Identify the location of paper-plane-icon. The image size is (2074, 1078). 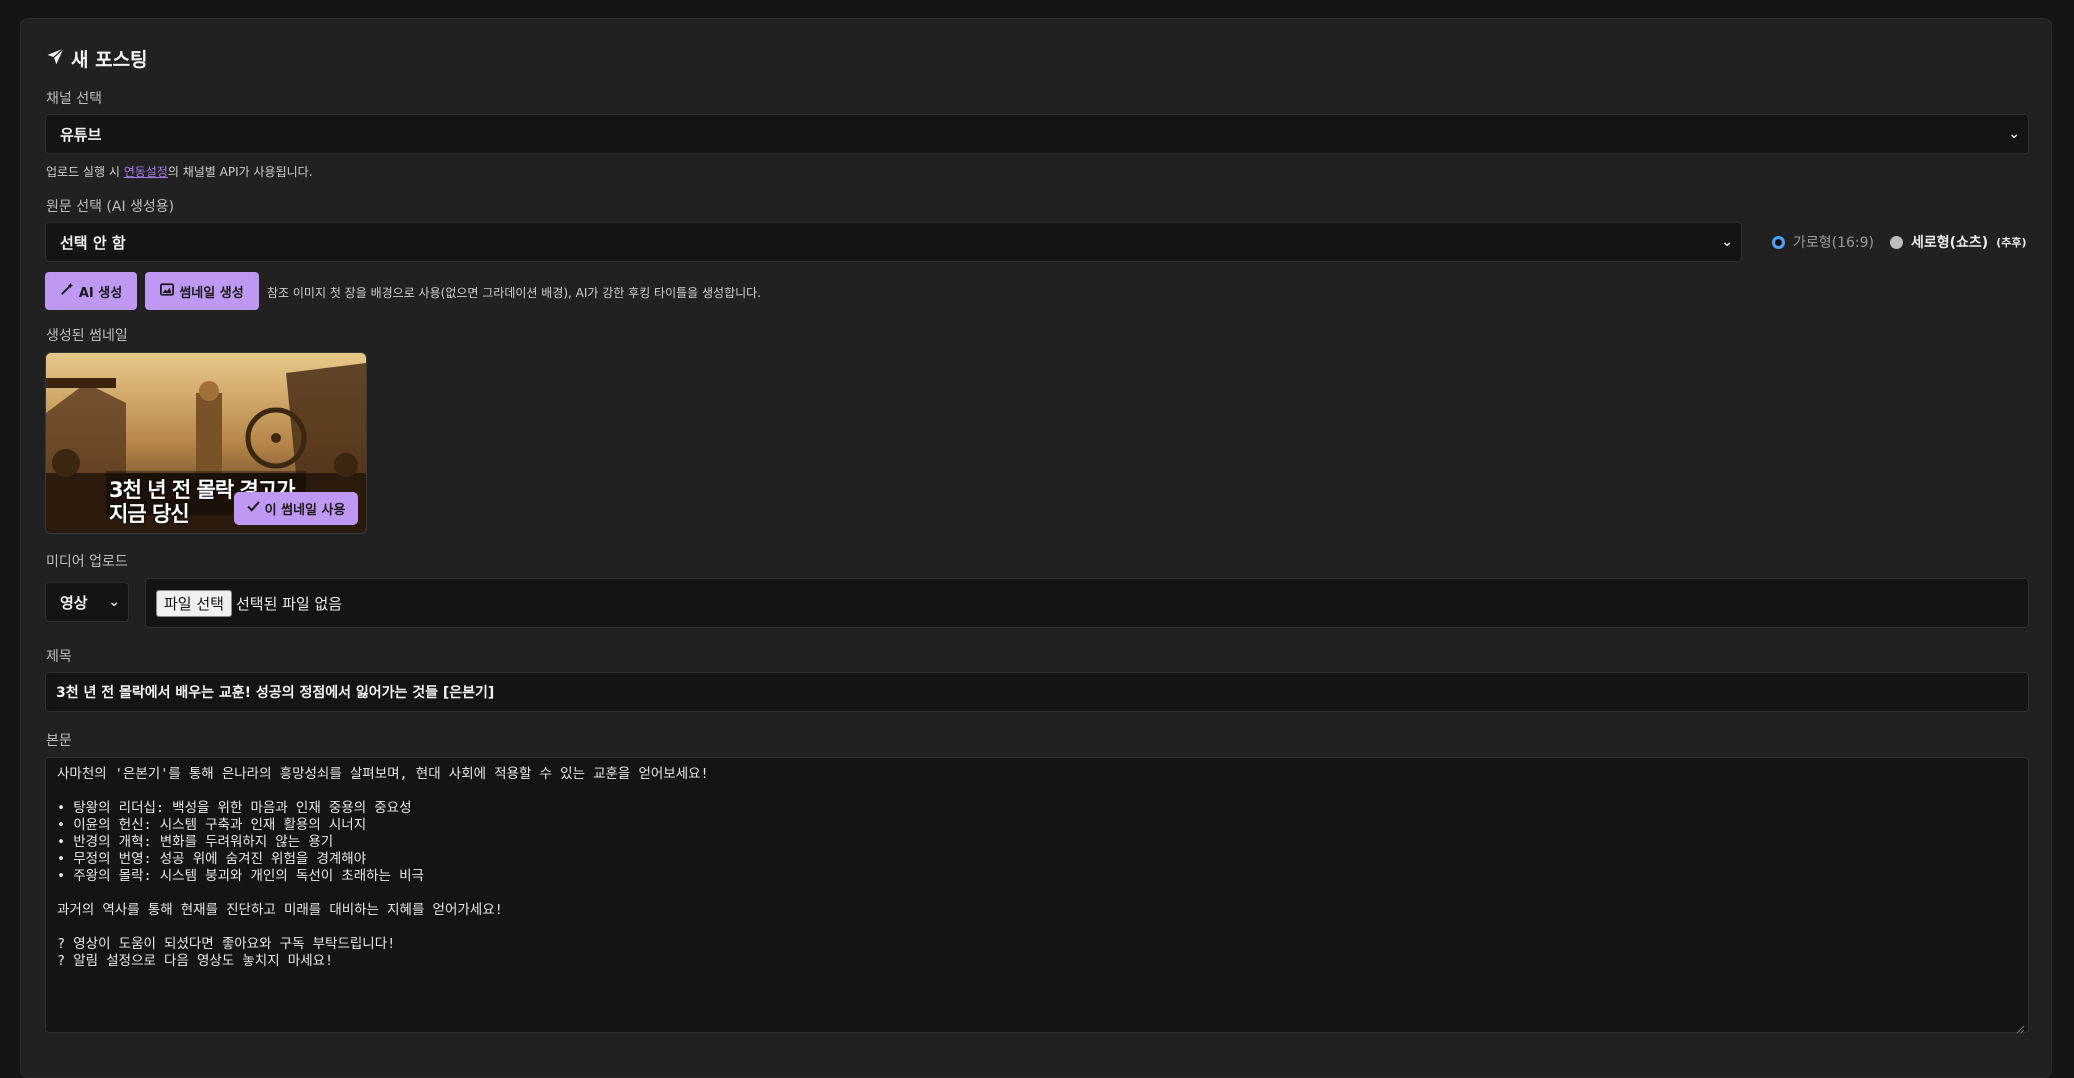
(55, 59).